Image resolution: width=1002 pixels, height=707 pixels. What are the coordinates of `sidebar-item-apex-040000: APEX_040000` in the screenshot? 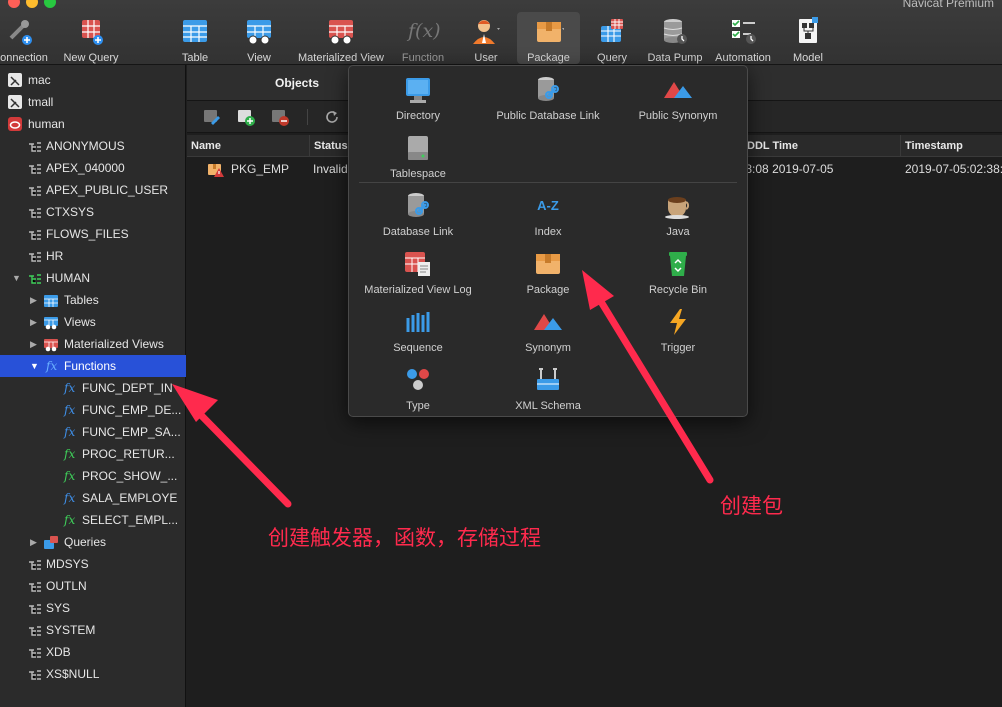 It's located at (93, 168).